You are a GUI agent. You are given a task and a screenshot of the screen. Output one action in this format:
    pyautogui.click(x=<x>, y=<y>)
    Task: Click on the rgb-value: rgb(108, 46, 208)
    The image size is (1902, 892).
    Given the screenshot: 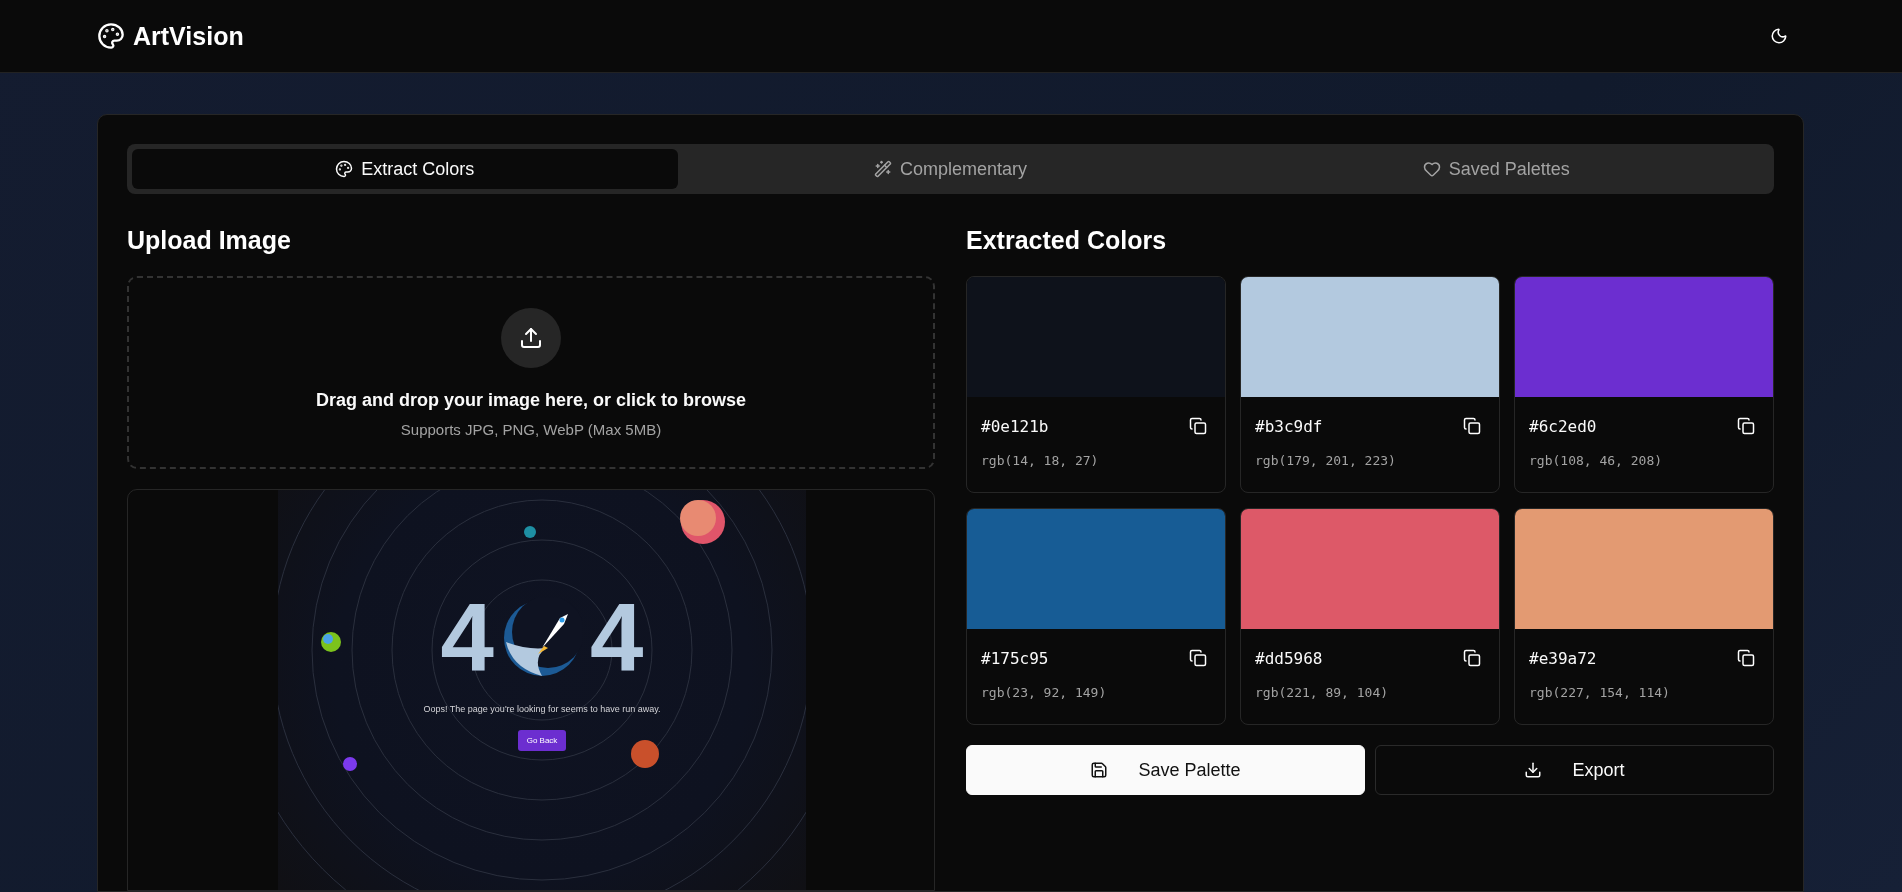 What is the action you would take?
    pyautogui.click(x=1596, y=460)
    